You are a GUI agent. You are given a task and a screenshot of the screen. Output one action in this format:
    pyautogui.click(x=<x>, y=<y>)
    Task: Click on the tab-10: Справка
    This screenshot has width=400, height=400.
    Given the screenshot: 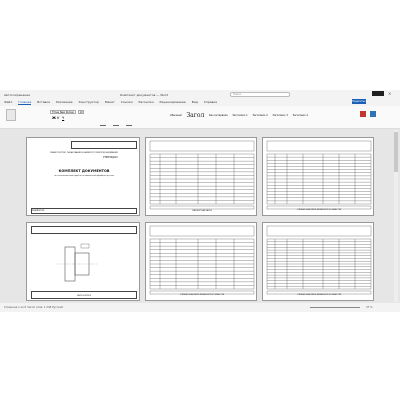 What is the action you would take?
    pyautogui.click(x=210, y=102)
    